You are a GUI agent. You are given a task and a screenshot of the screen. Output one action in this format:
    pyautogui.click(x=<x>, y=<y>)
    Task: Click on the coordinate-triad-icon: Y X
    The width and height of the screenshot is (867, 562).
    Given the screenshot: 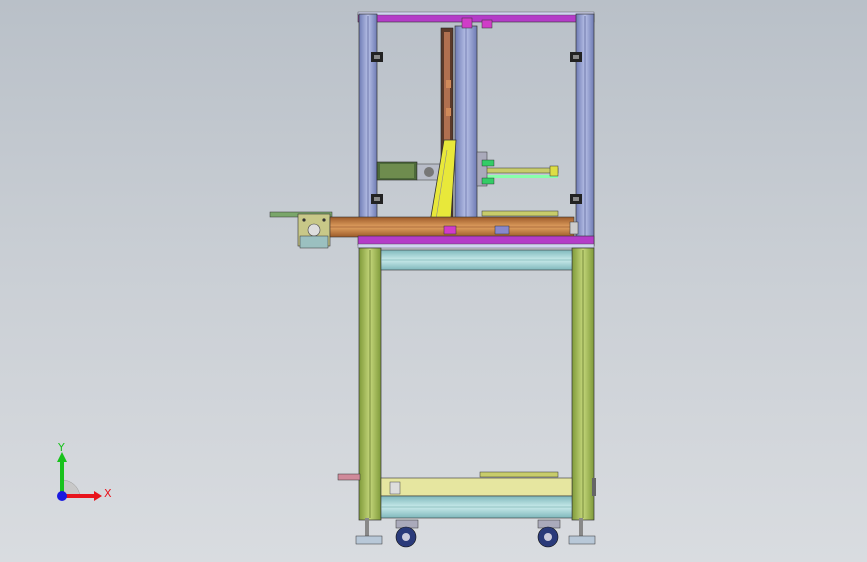 What is the action you would take?
    pyautogui.click(x=85, y=475)
    